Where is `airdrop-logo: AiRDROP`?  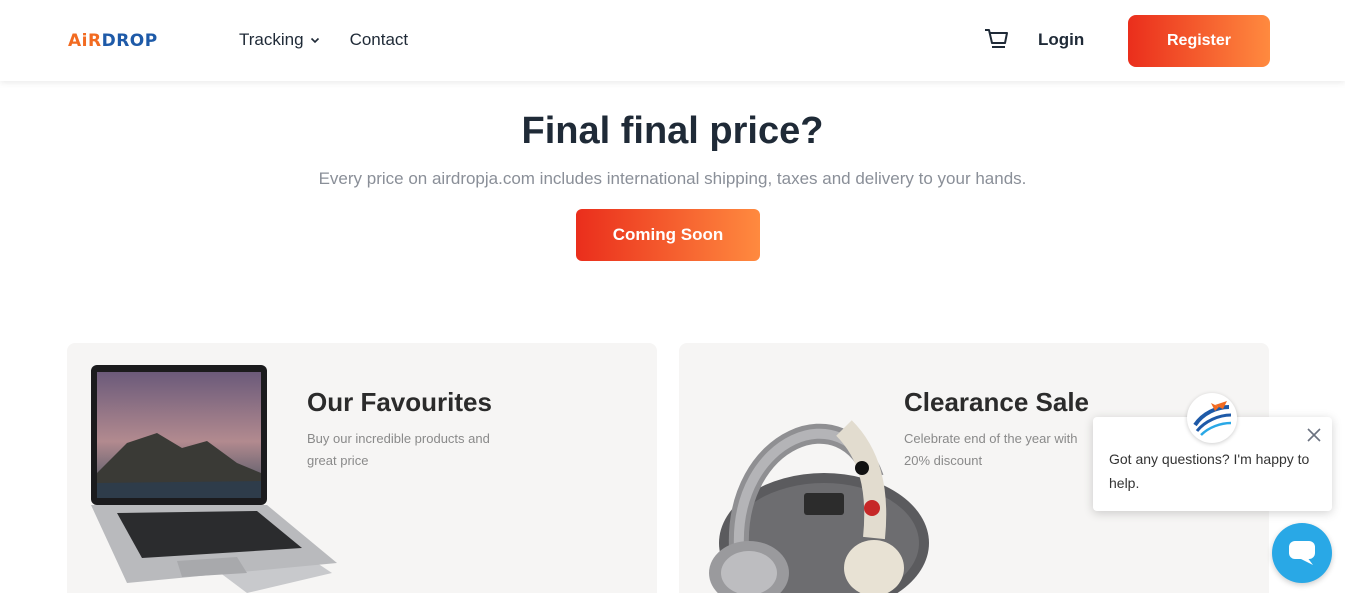 airdrop-logo: AiRDROP is located at coordinates (113, 41).